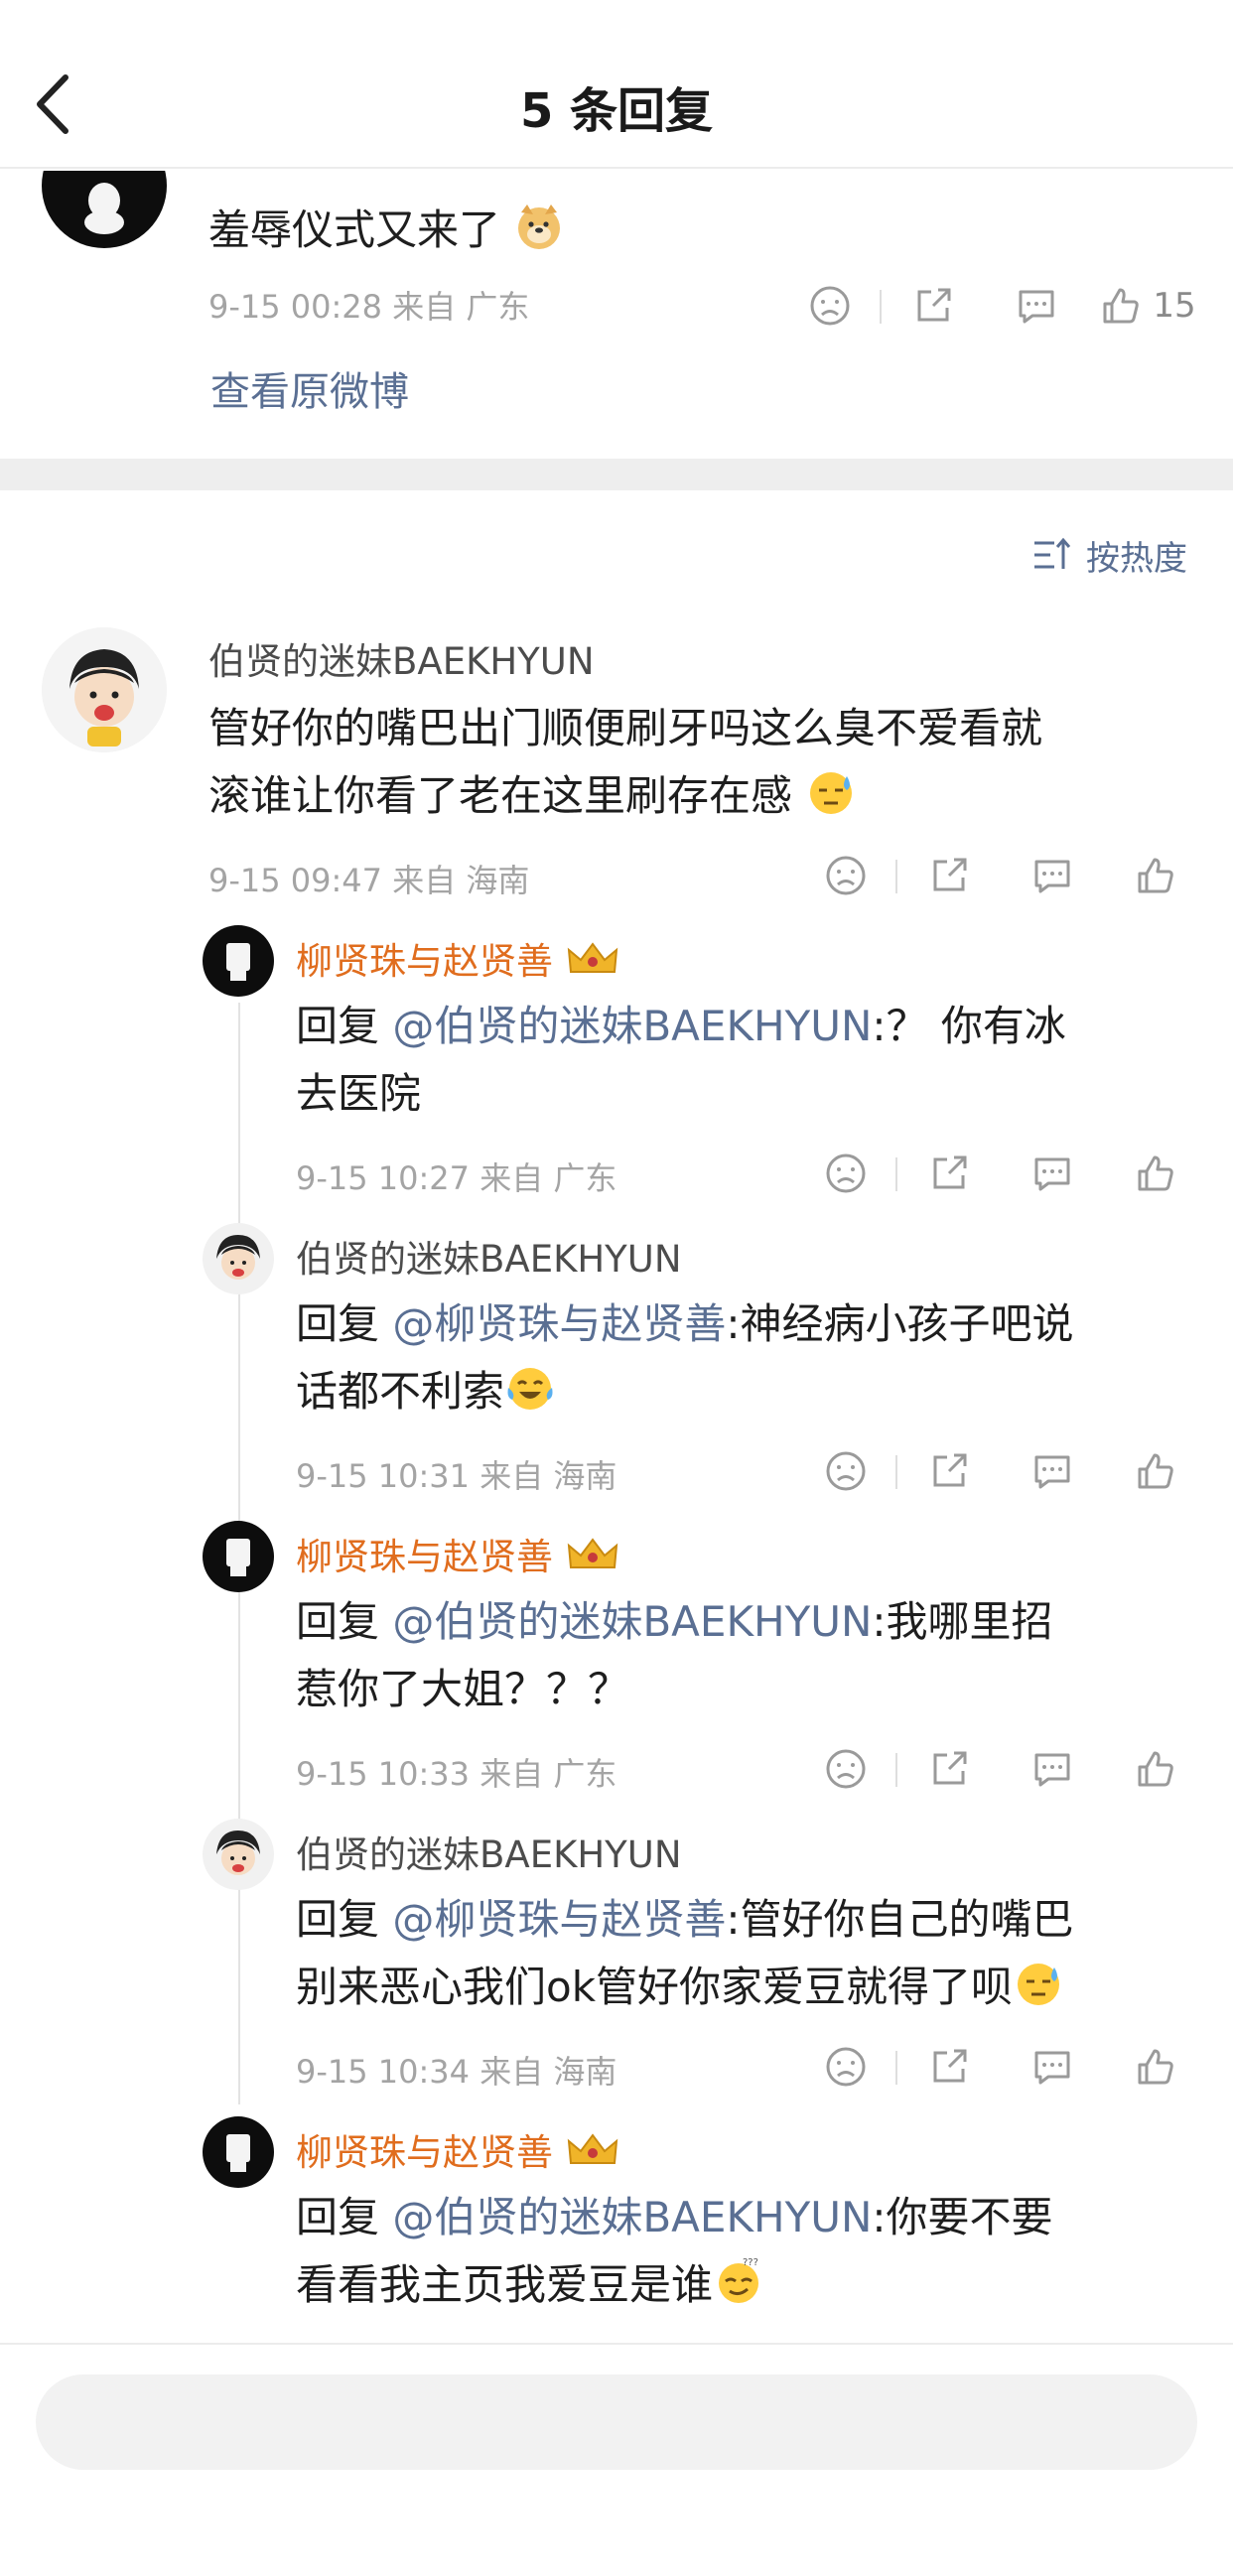  Describe the element at coordinates (457, 1476) in the screenshot. I see `comment-meta: 9-15 10:31 来自 海南` at that location.